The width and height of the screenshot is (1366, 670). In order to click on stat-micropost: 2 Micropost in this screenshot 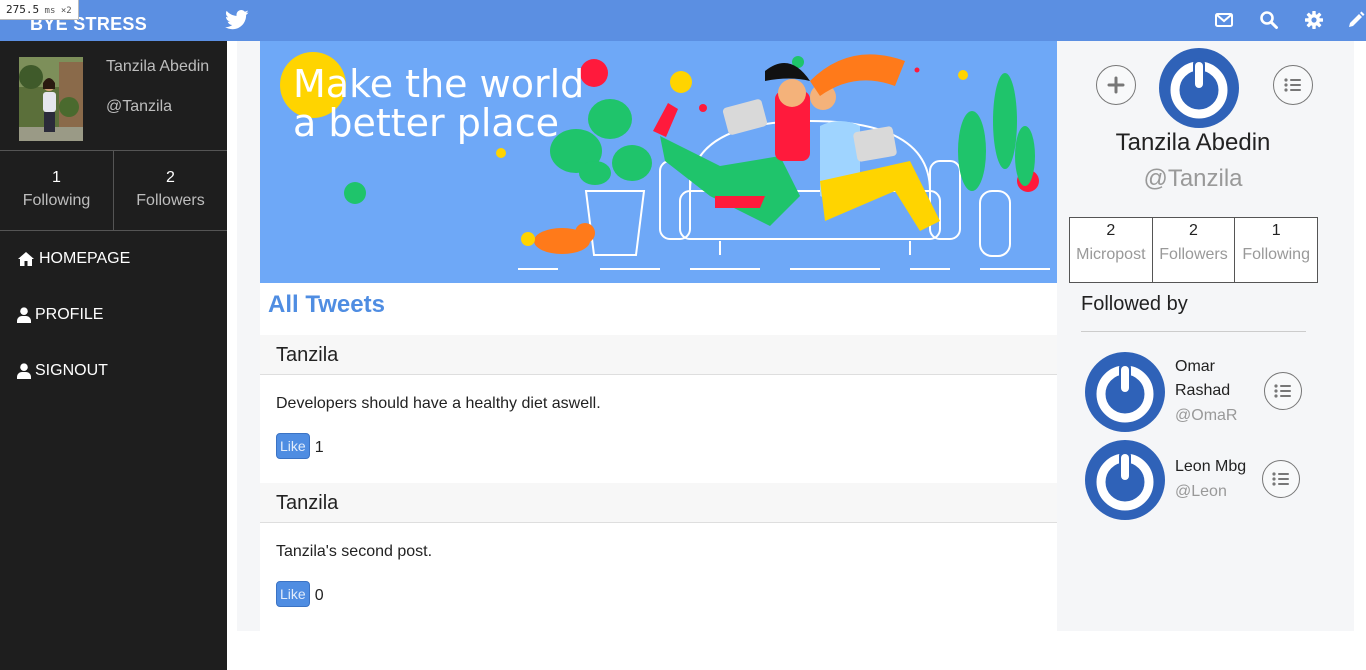, I will do `click(1111, 250)`.